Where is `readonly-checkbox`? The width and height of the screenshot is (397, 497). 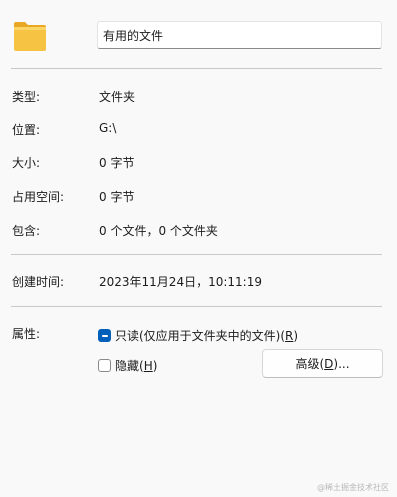 readonly-checkbox is located at coordinates (104, 335).